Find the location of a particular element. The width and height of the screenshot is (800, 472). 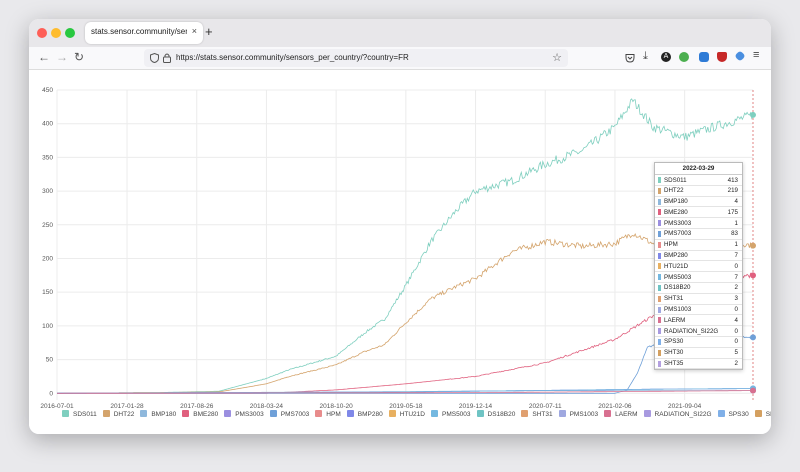

legend-label: BMP280 is located at coordinates (370, 414).